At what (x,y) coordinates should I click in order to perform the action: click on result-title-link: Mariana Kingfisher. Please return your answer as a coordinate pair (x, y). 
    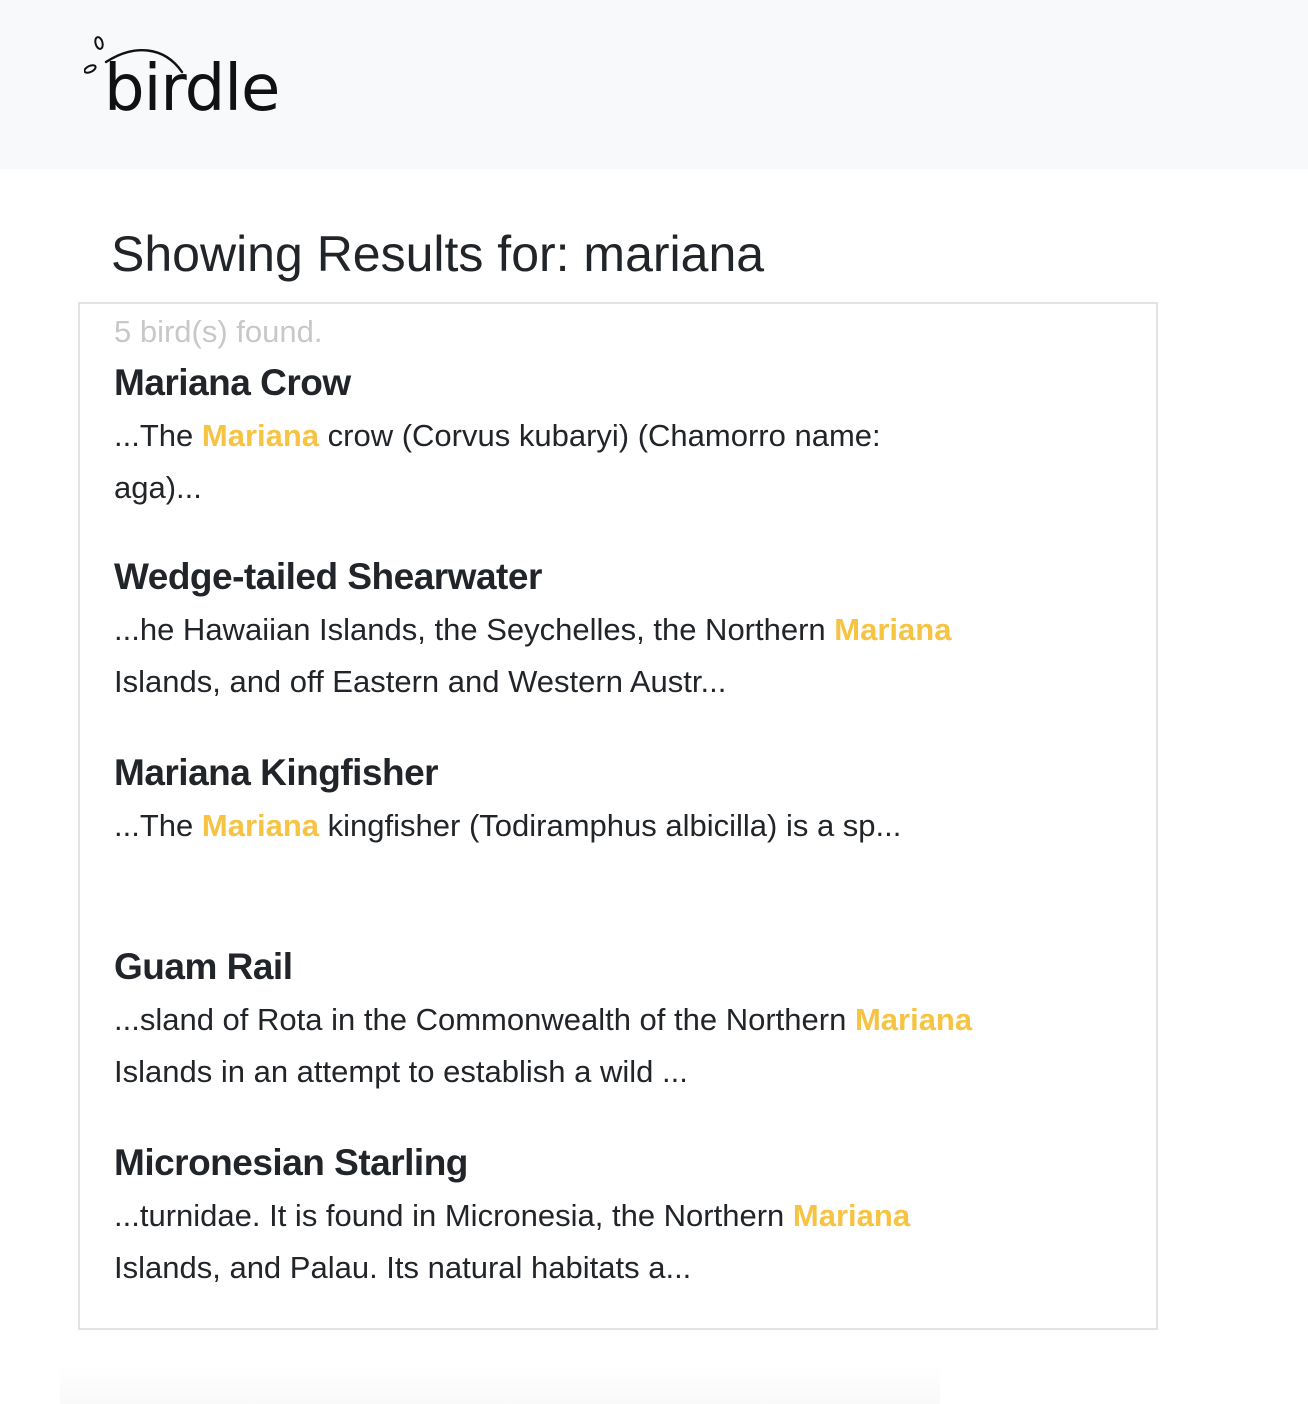
    Looking at the image, I should click on (544, 773).